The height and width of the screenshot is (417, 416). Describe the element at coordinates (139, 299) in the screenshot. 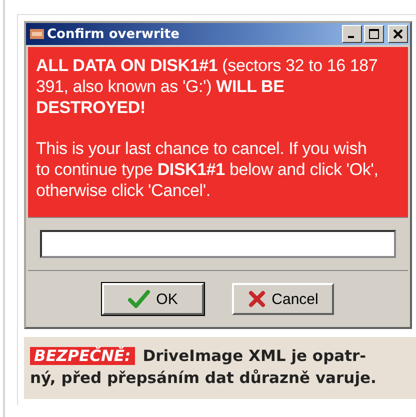

I see `checkmark-icon` at that location.